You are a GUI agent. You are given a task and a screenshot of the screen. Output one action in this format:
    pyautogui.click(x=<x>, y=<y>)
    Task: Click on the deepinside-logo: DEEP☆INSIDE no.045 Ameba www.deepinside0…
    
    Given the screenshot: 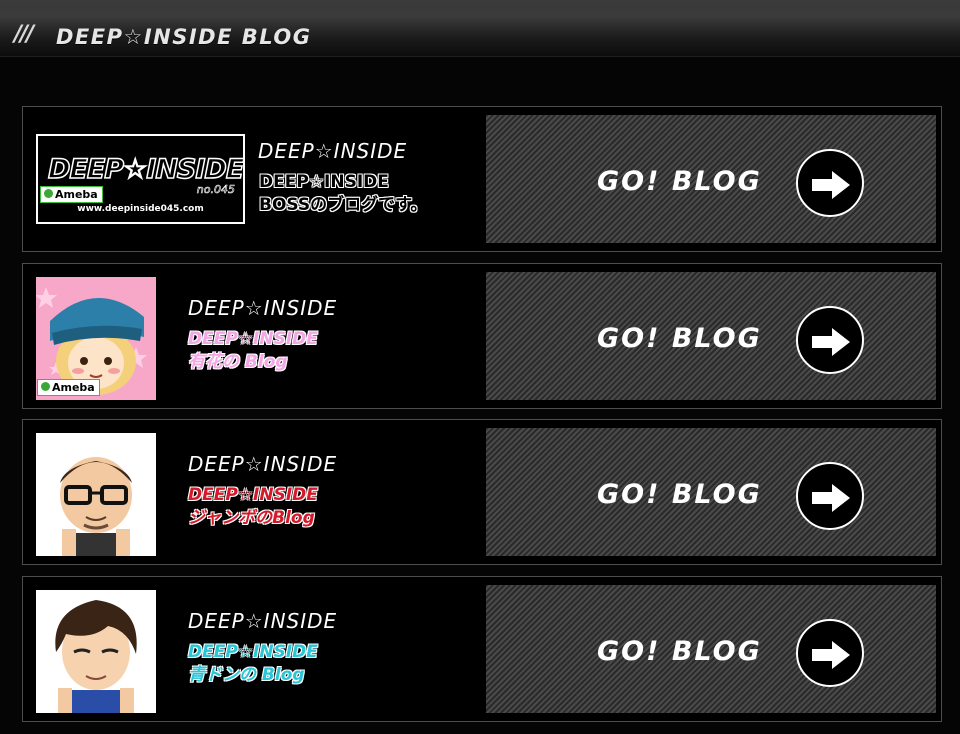 What is the action you would take?
    pyautogui.click(x=140, y=179)
    